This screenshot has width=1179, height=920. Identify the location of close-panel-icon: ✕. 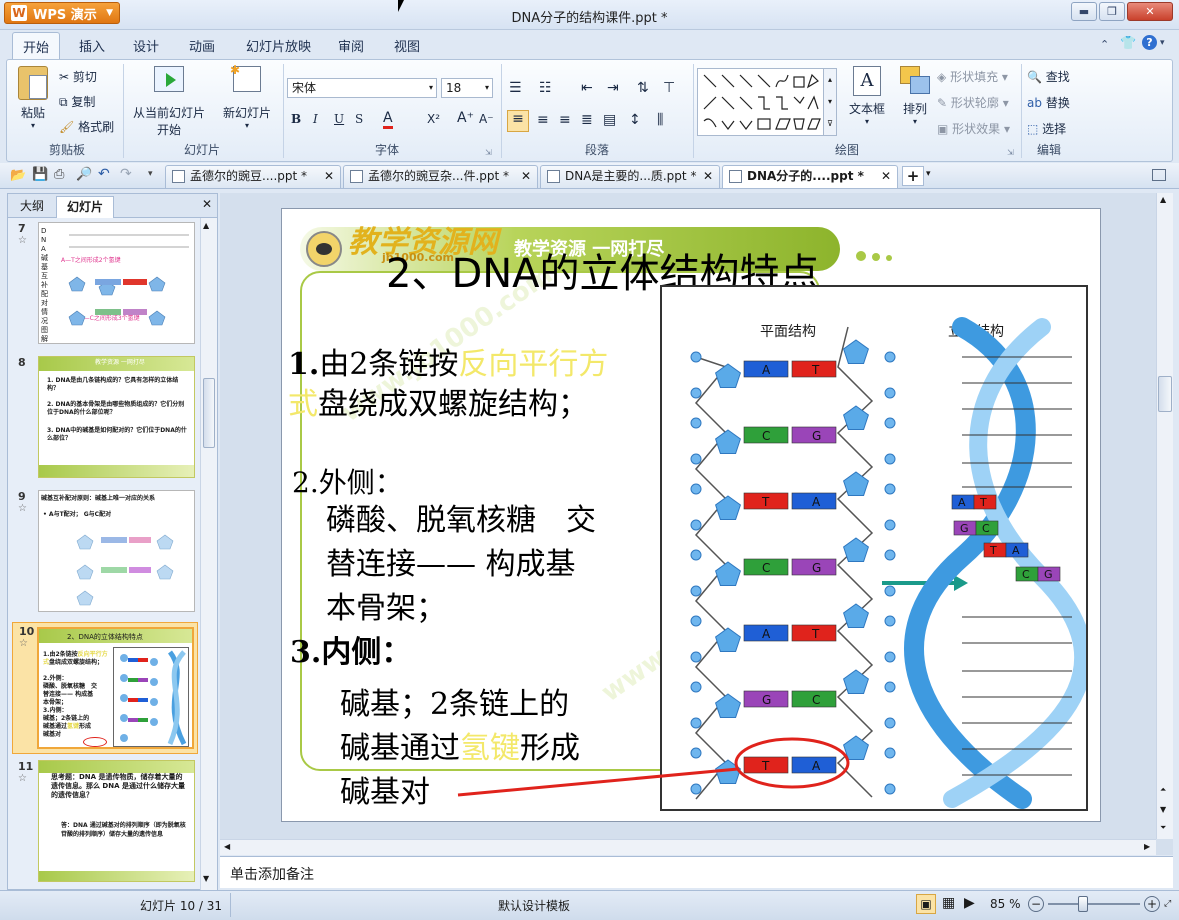
(207, 204).